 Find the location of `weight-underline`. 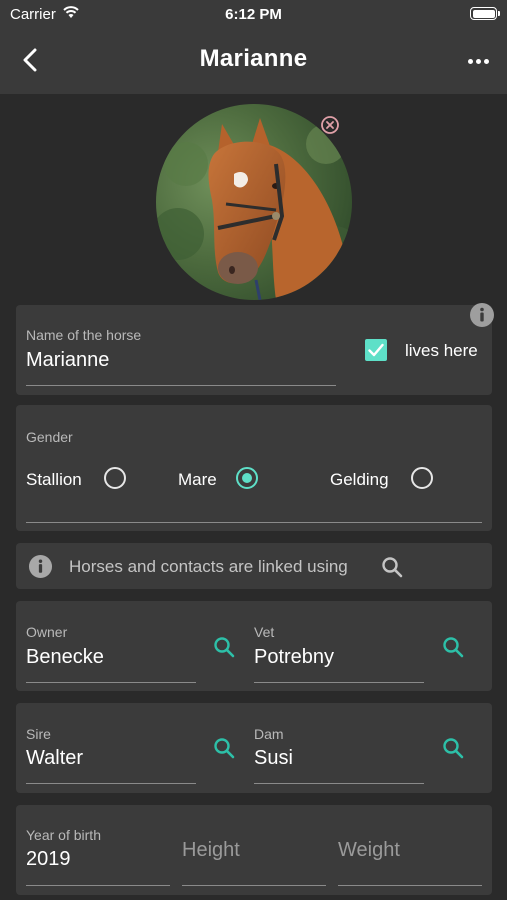

weight-underline is located at coordinates (410, 885).